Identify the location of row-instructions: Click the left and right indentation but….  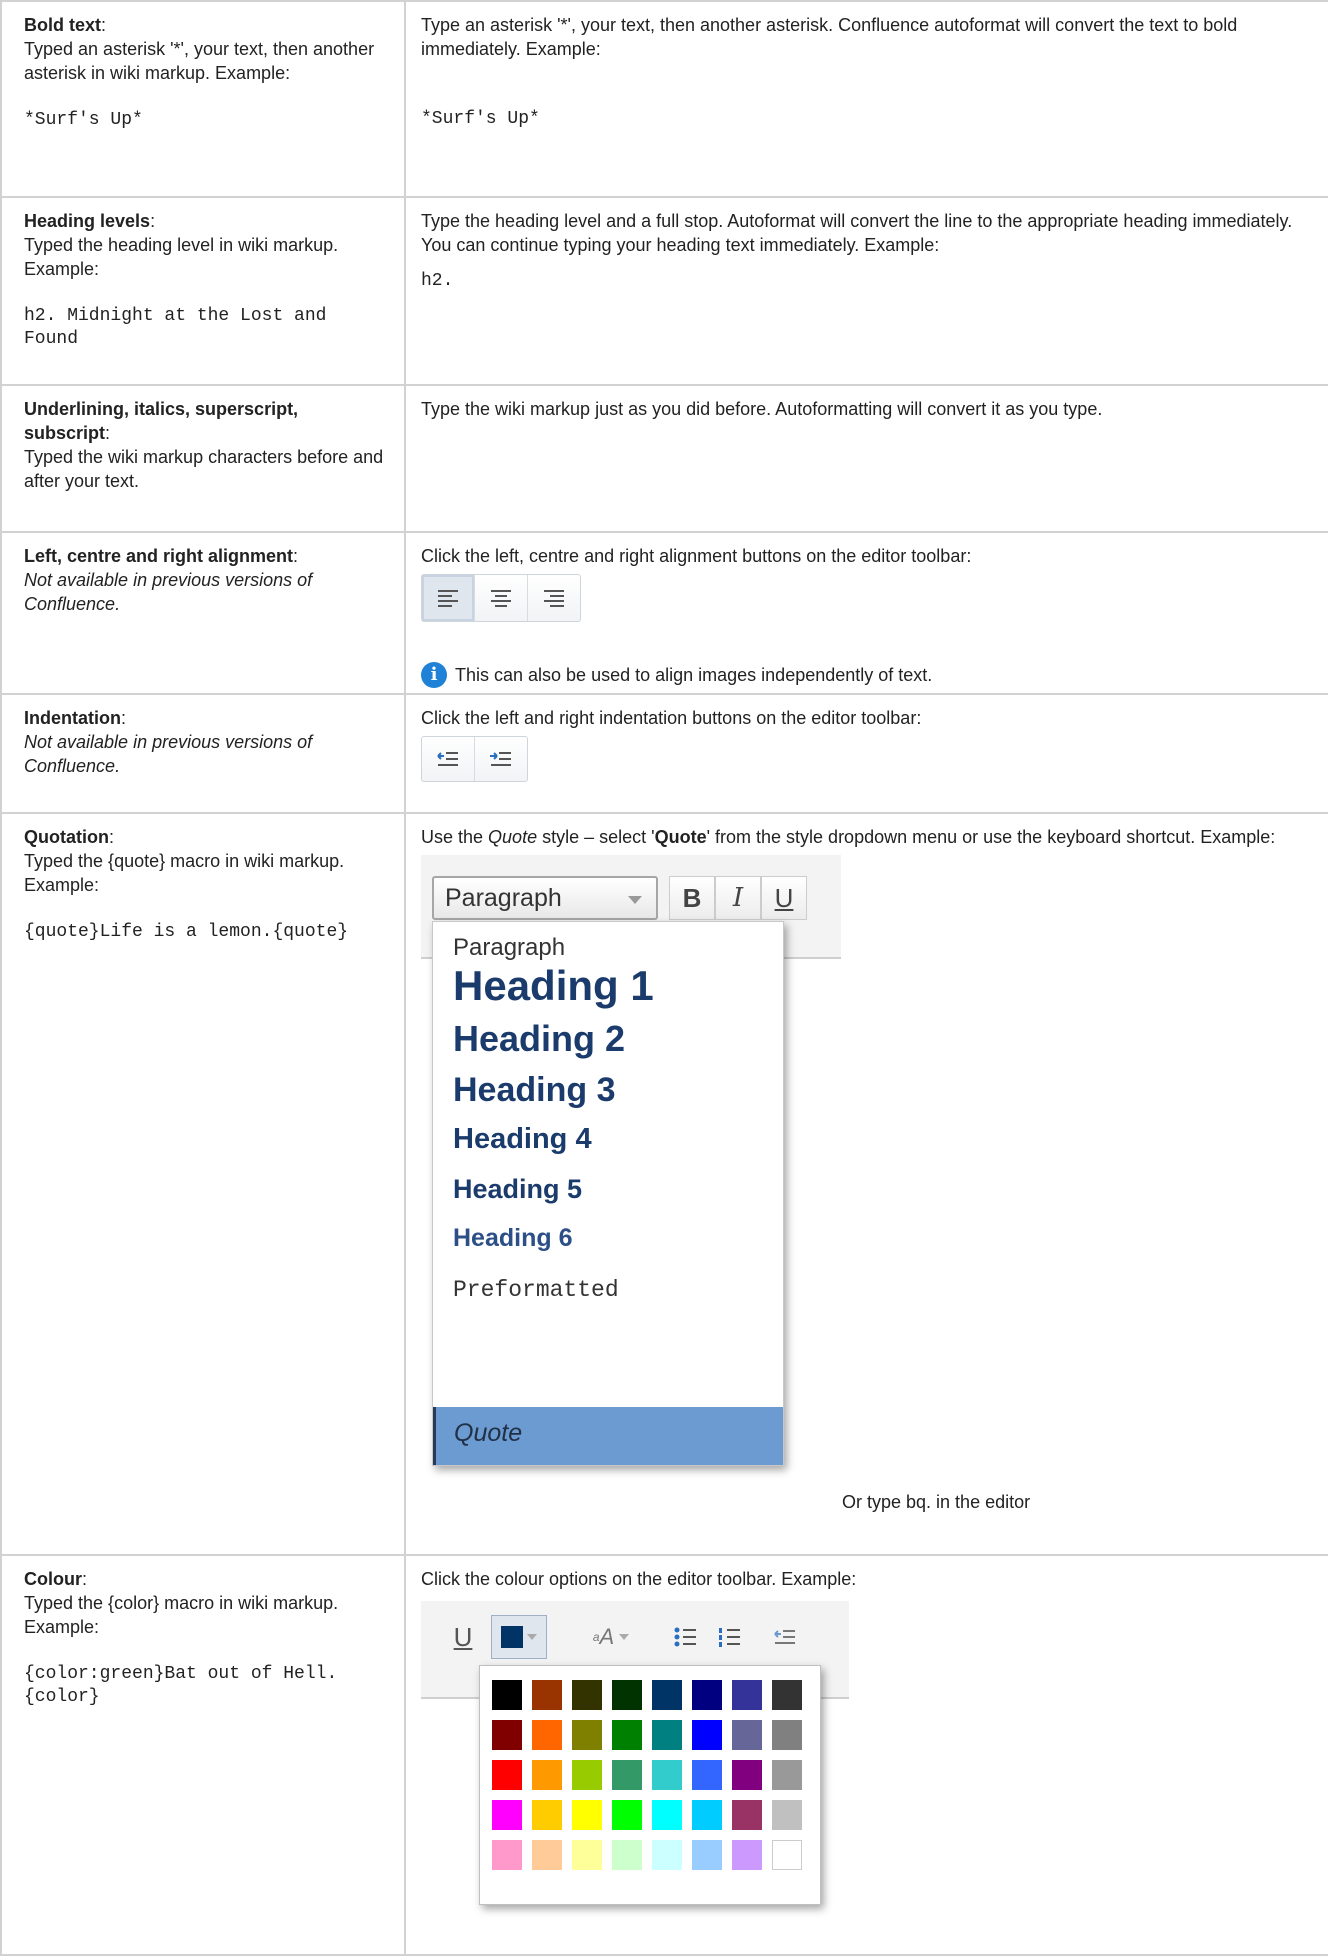
(671, 718).